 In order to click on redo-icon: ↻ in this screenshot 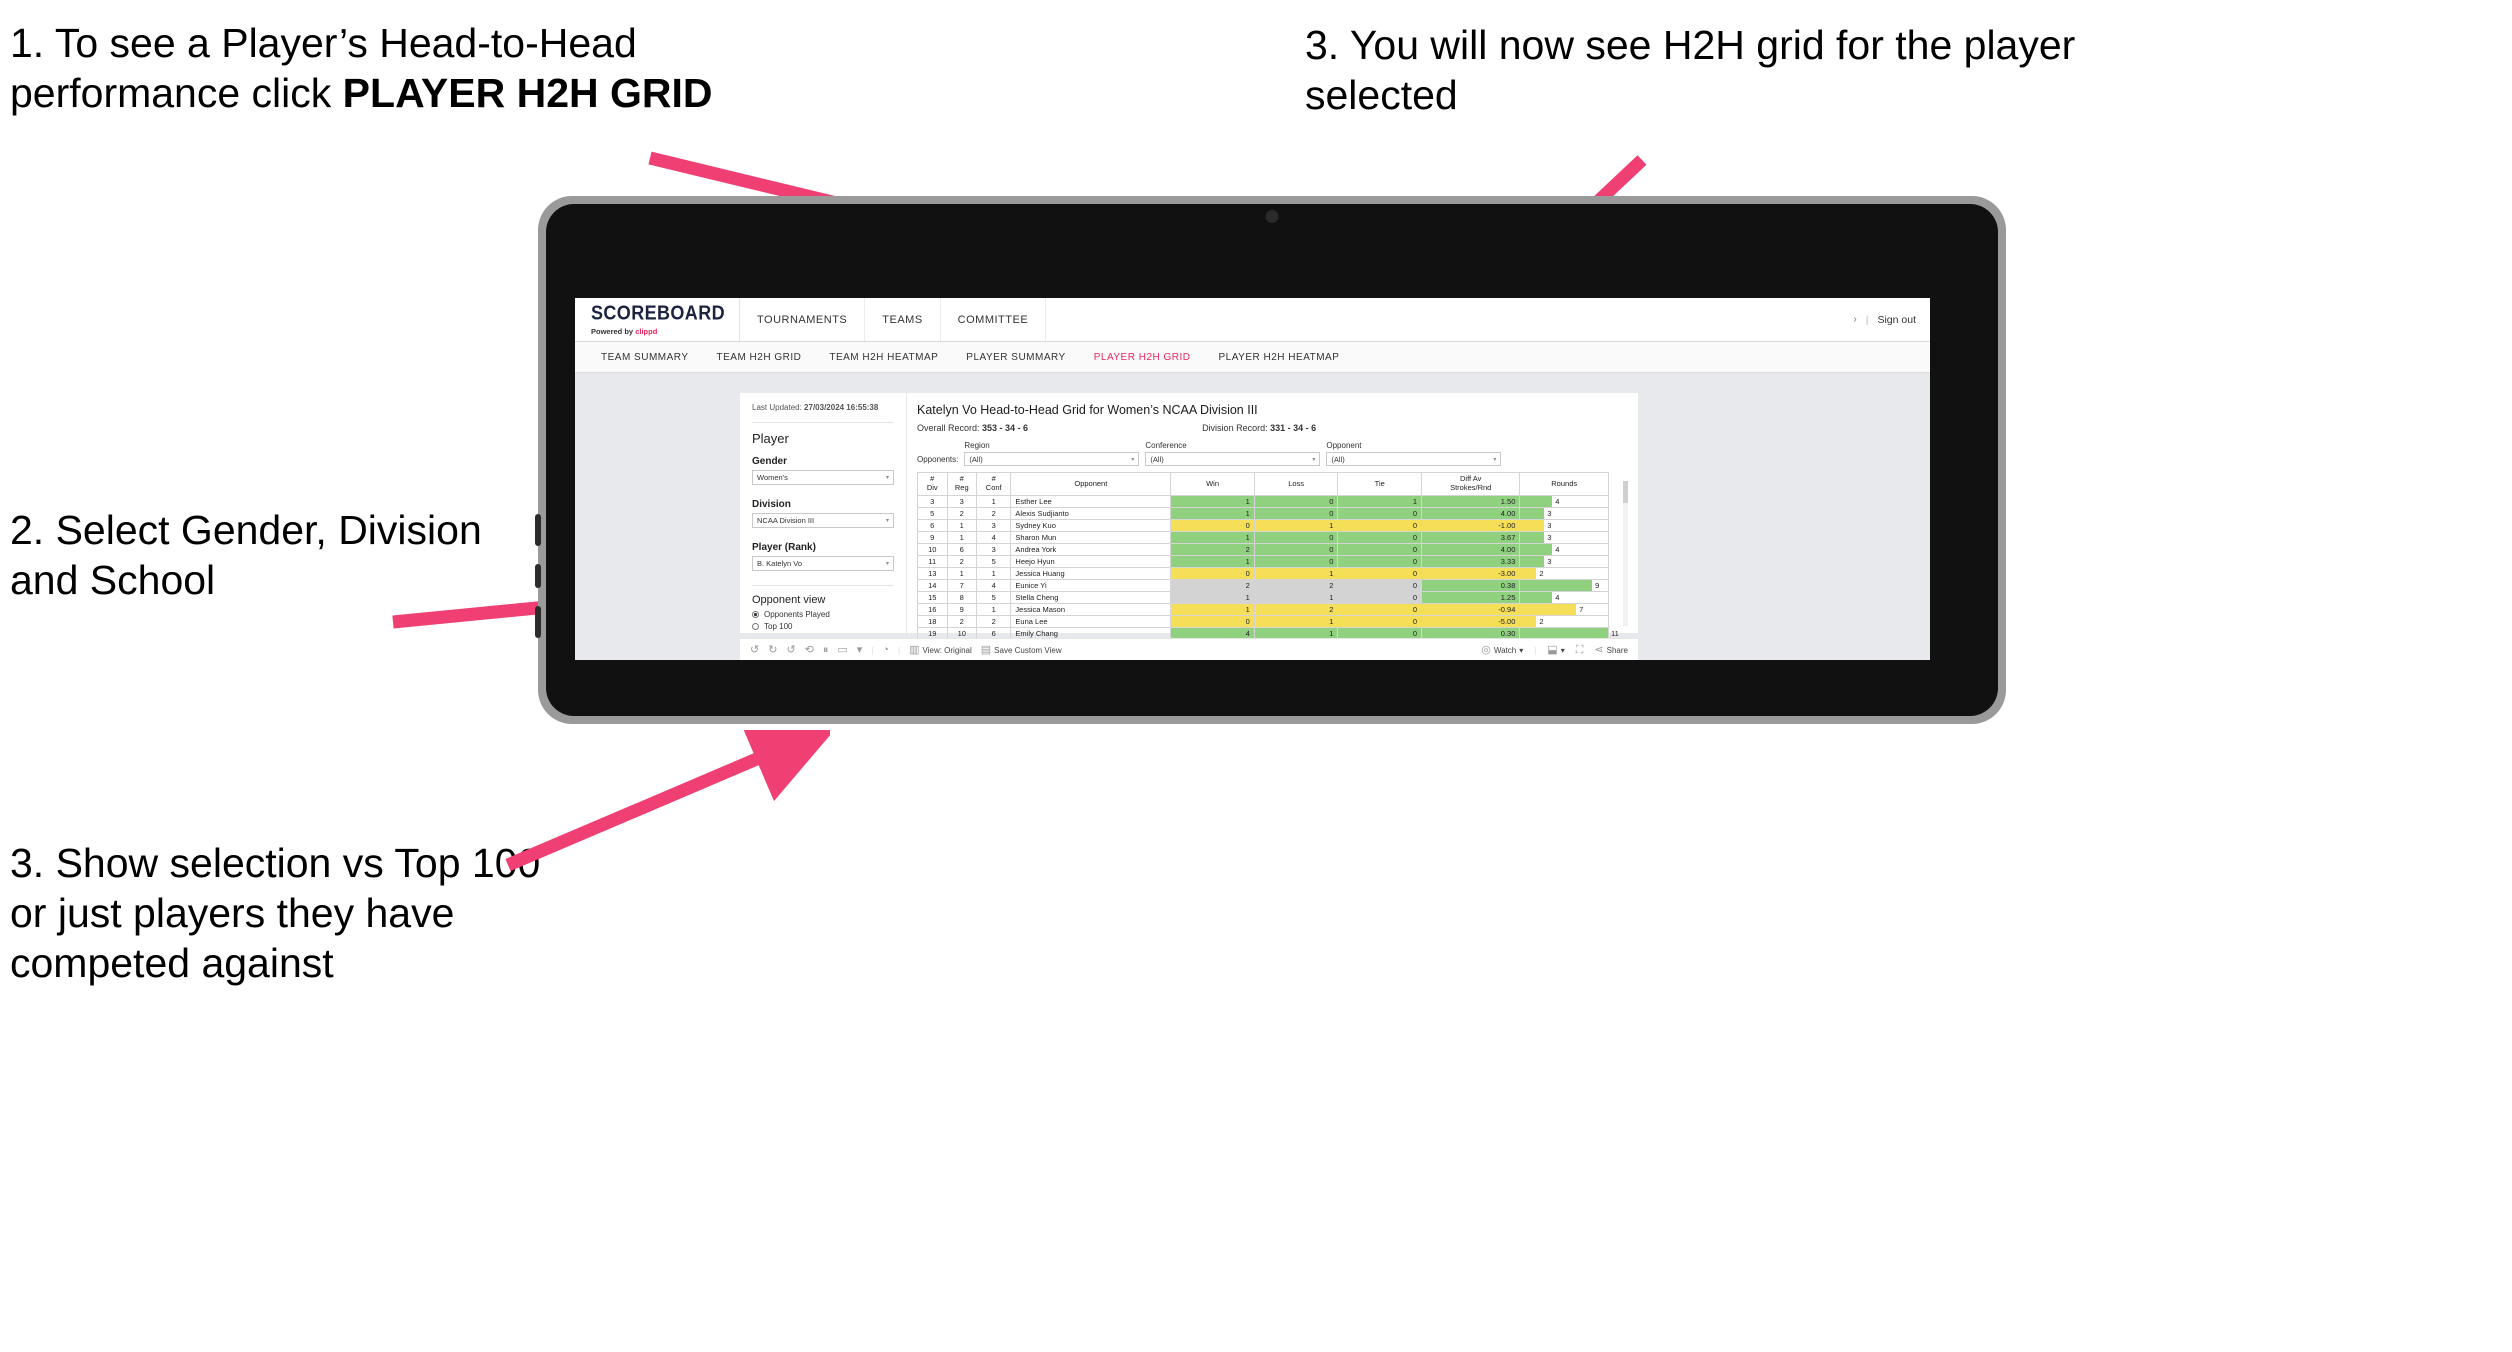, I will do `click(772, 650)`.